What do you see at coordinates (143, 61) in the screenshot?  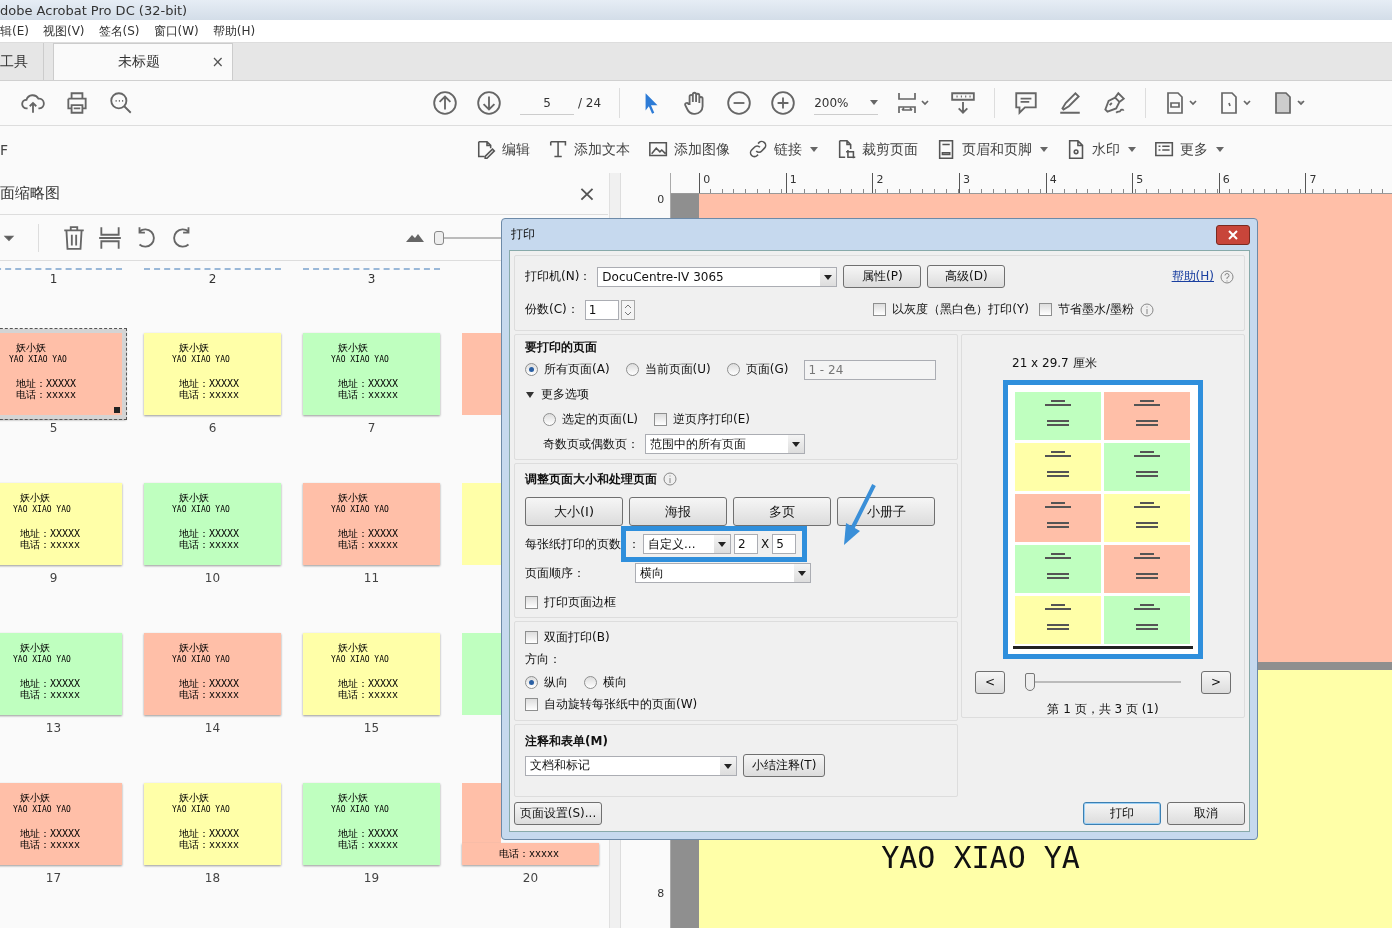 I see `tab: 未标题 ×` at bounding box center [143, 61].